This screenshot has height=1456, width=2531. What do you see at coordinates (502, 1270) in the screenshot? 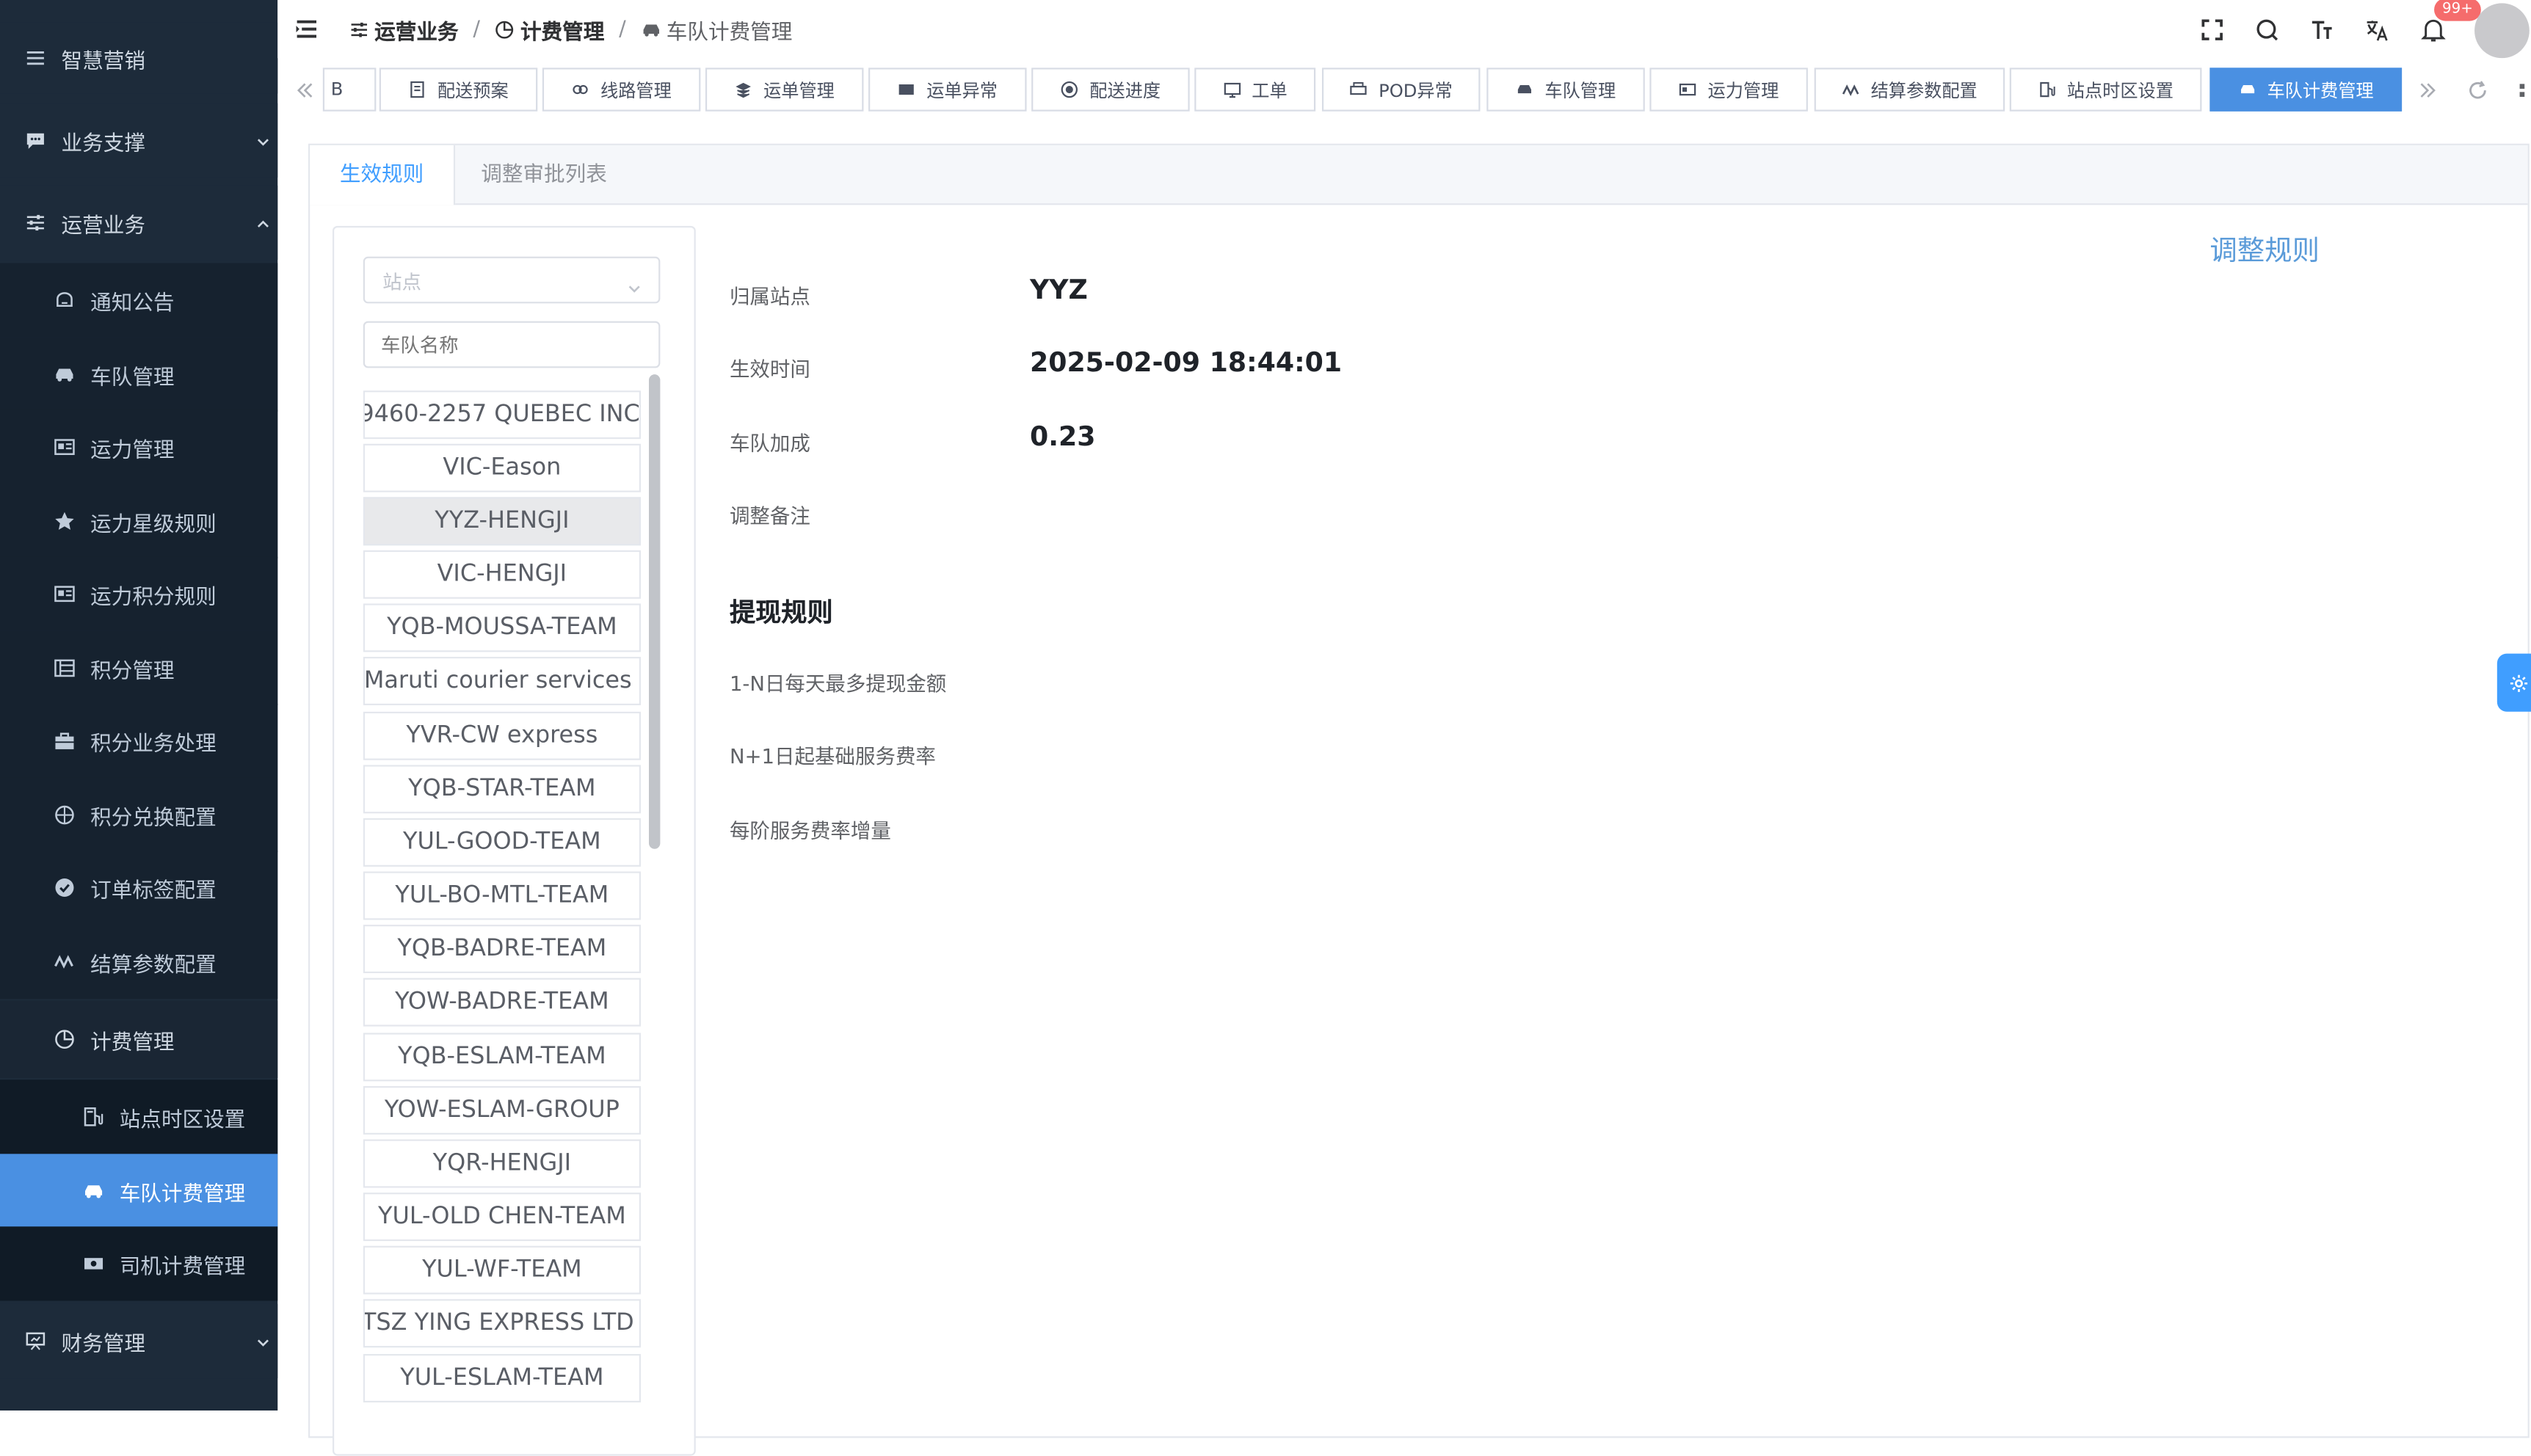
I see `fleet-list-item: YUL-WF-TEAM` at bounding box center [502, 1270].